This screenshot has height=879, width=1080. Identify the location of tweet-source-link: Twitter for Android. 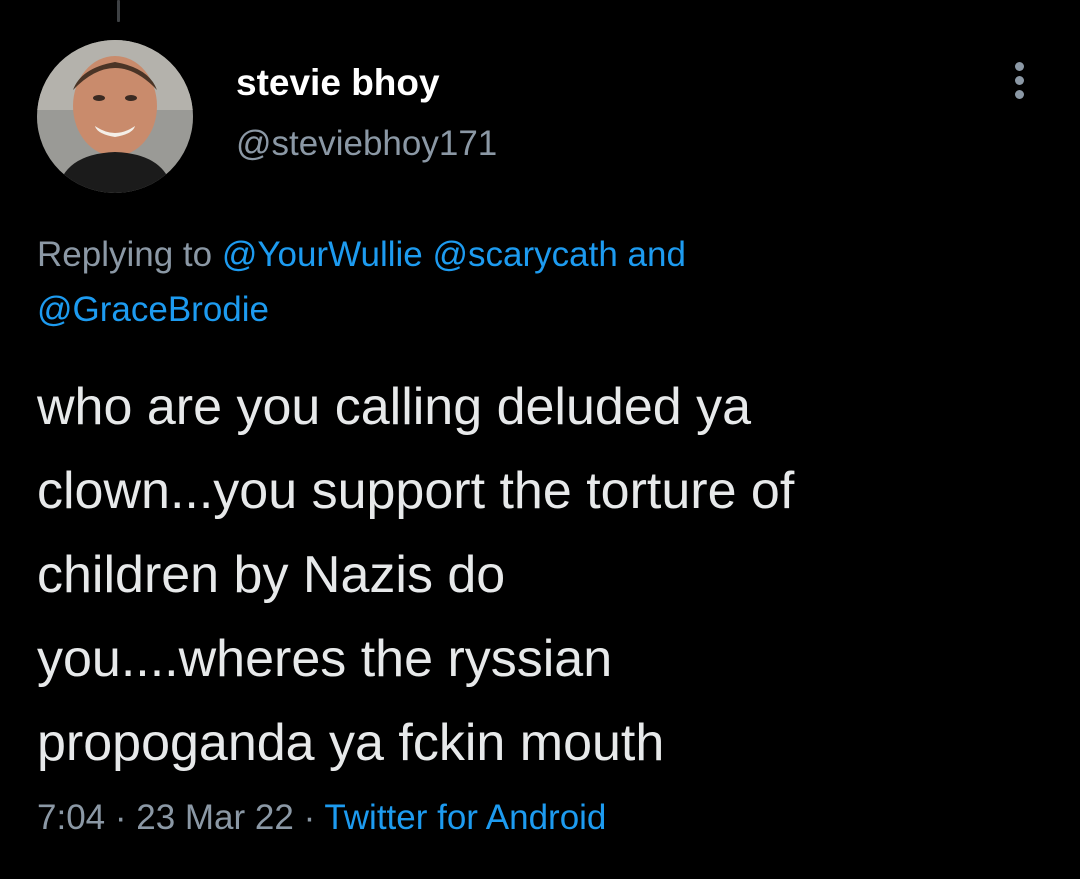
(465, 817).